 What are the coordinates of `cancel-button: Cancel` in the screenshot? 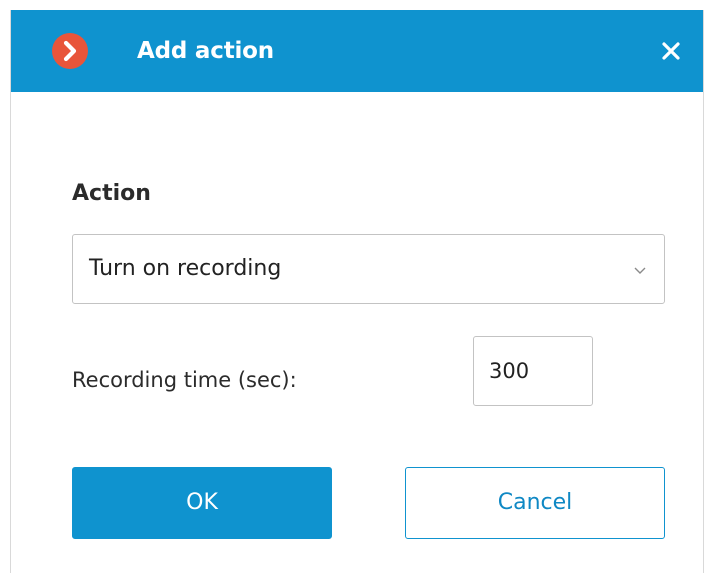 It's located at (535, 503).